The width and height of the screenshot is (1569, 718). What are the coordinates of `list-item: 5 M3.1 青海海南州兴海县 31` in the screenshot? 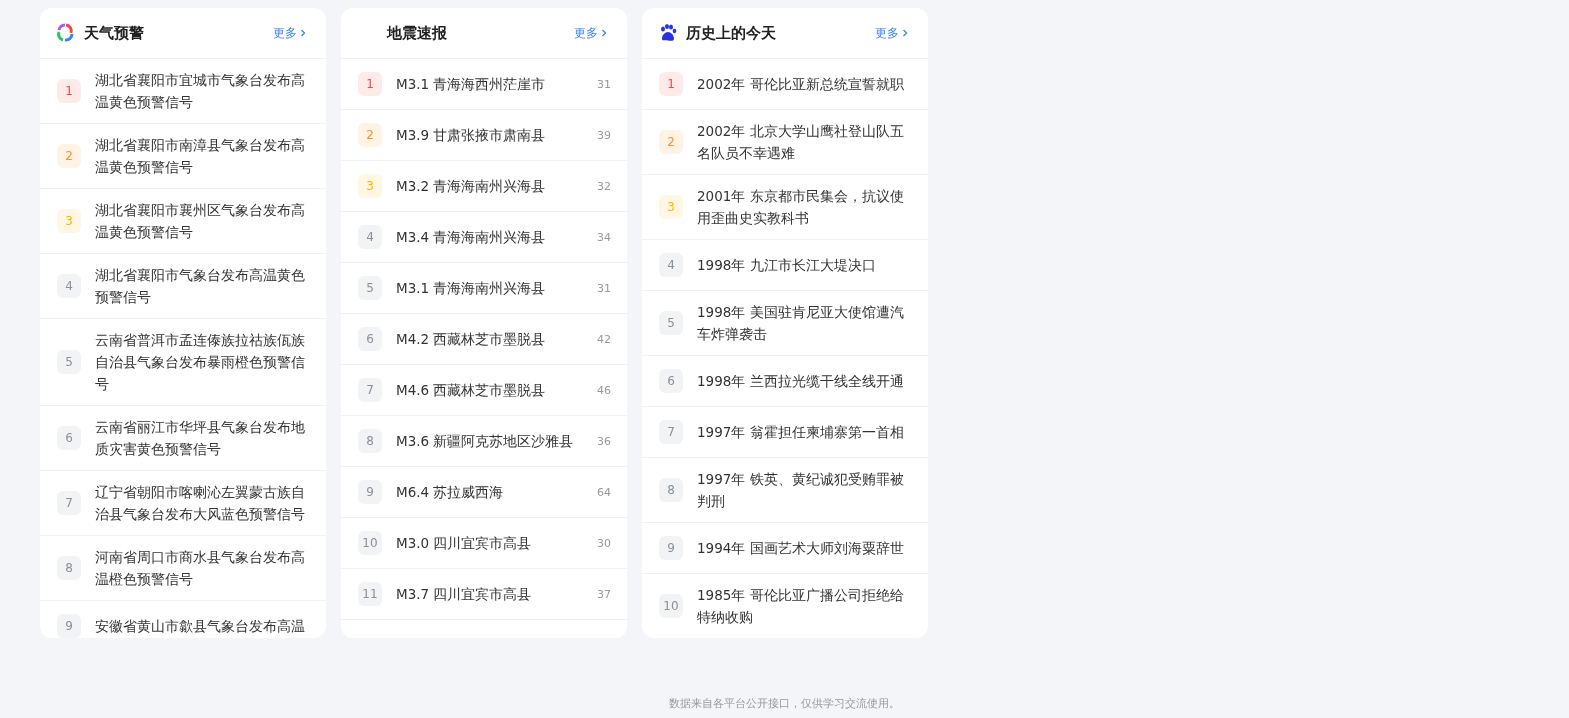 It's located at (484, 288).